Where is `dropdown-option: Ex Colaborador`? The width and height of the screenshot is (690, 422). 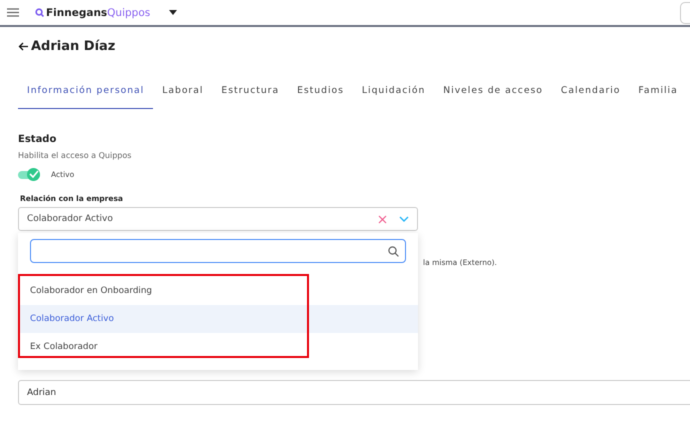 dropdown-option: Ex Colaborador is located at coordinates (218, 347).